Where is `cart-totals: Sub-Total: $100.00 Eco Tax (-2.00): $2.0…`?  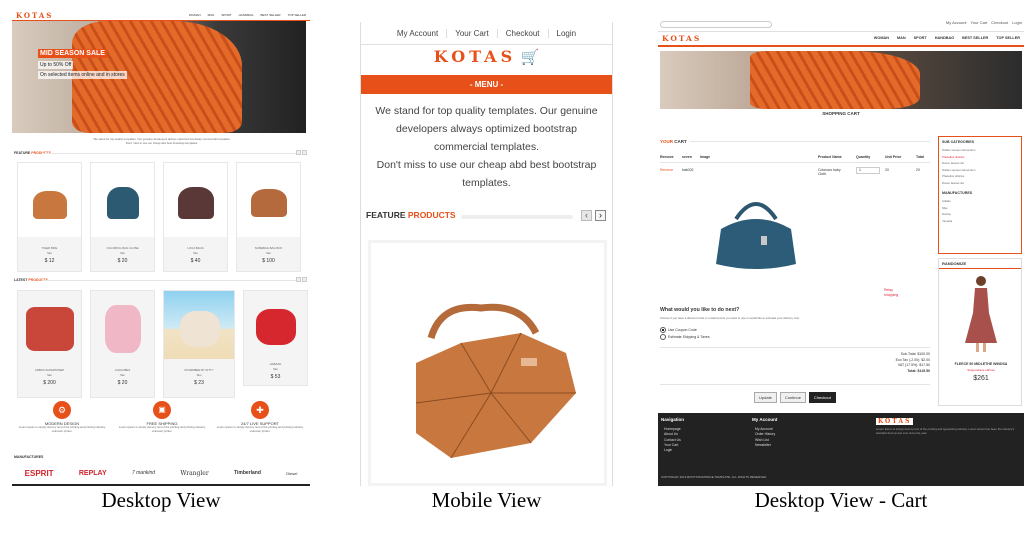 cart-totals: Sub-Total: $100.00 Eco Tax (-2.00): $2.0… is located at coordinates (889, 363).